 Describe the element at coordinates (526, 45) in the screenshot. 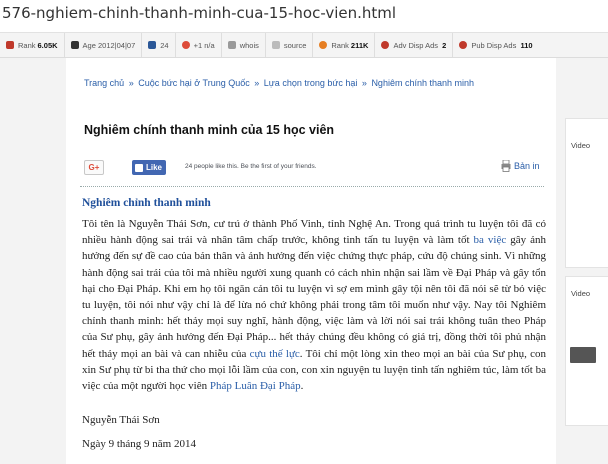

I see `seo-pub-value: 110` at that location.